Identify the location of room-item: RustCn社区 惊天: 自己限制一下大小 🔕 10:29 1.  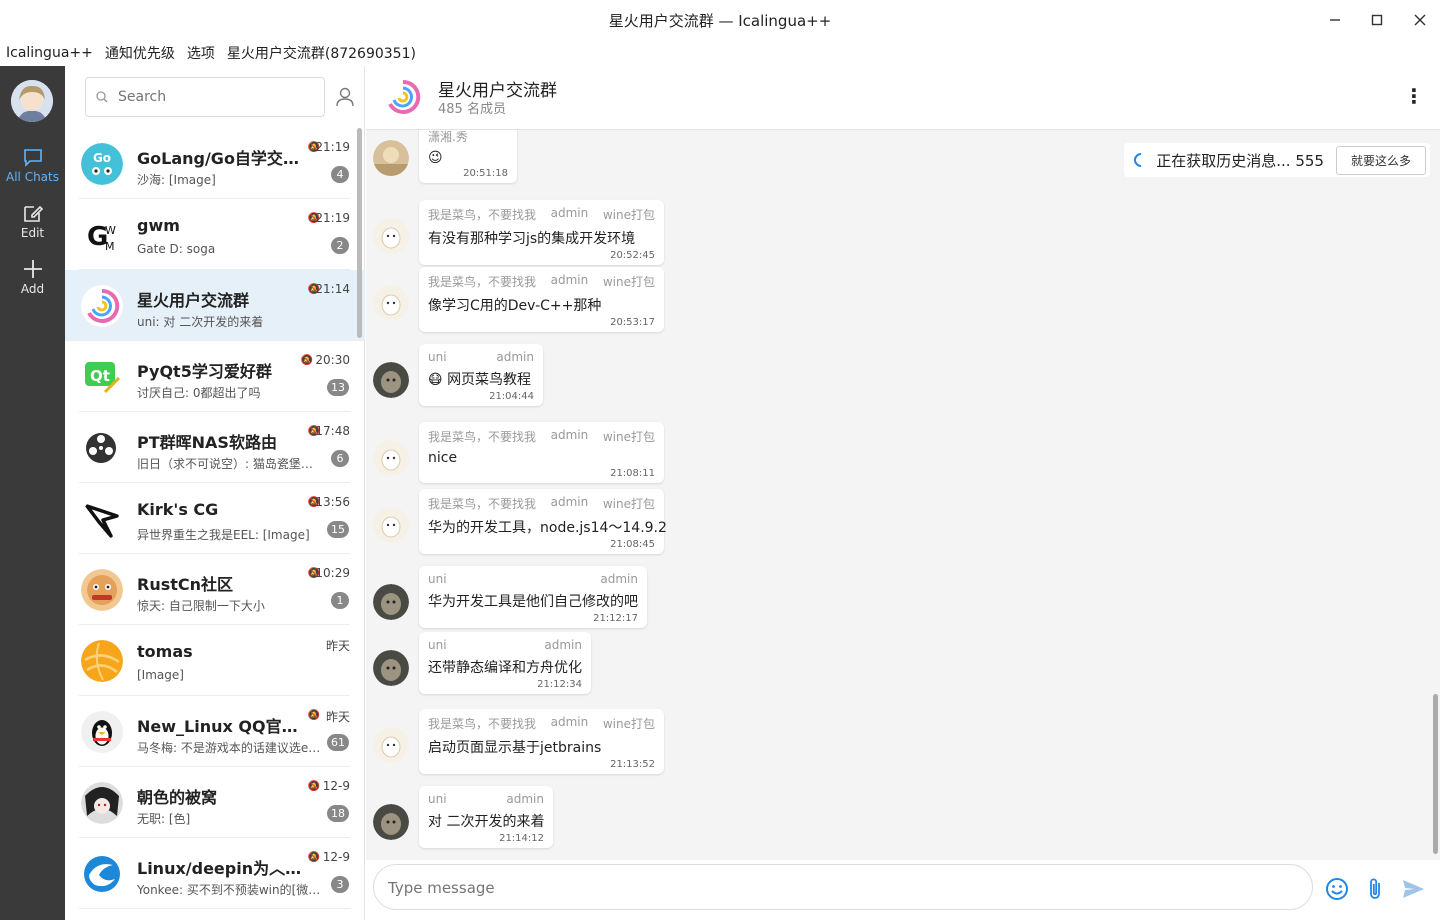
(214, 589).